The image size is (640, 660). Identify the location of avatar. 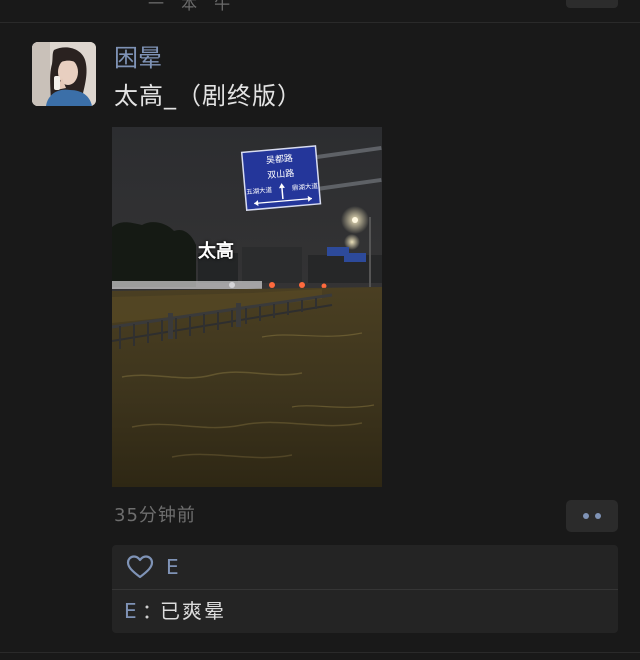
(64, 74).